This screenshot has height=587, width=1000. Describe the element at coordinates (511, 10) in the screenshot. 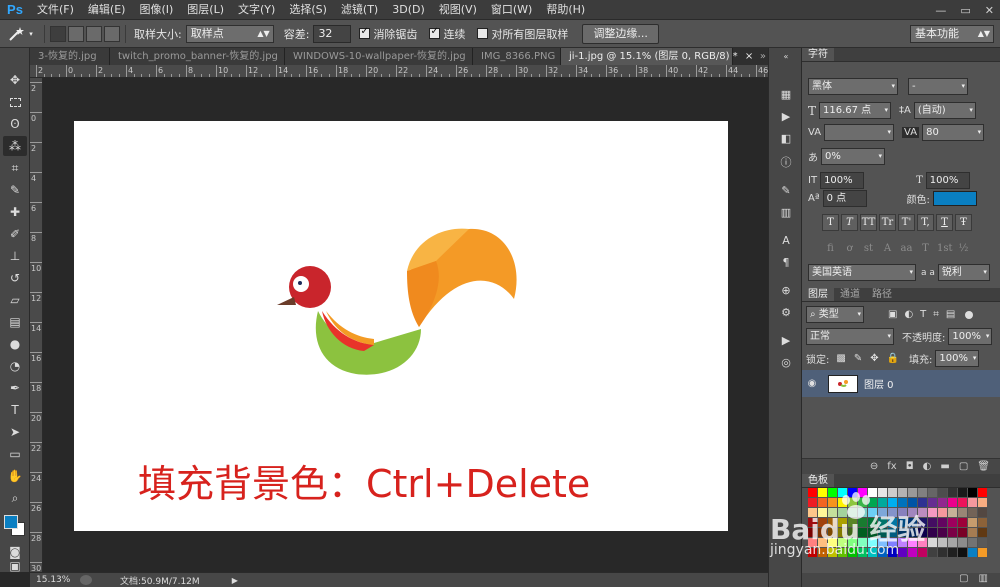

I see `menu-window: 窗口(W)` at that location.